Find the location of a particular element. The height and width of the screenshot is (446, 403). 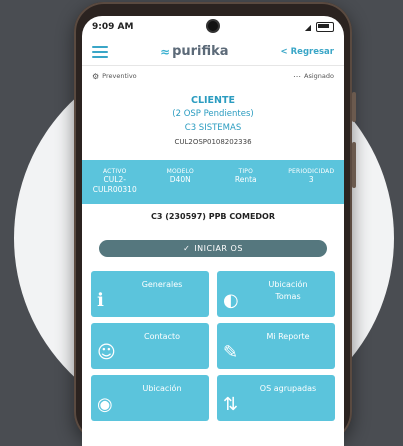

client-code: CUL2OSP0108202336 is located at coordinates (213, 142).